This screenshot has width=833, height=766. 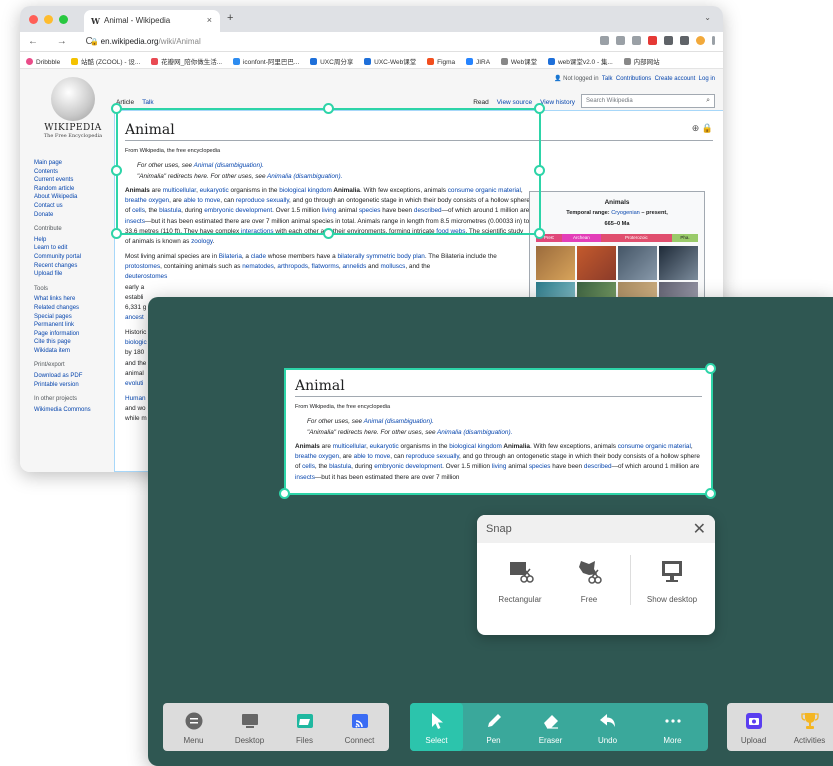 I want to click on extension-red-icon, so click(x=652, y=40).